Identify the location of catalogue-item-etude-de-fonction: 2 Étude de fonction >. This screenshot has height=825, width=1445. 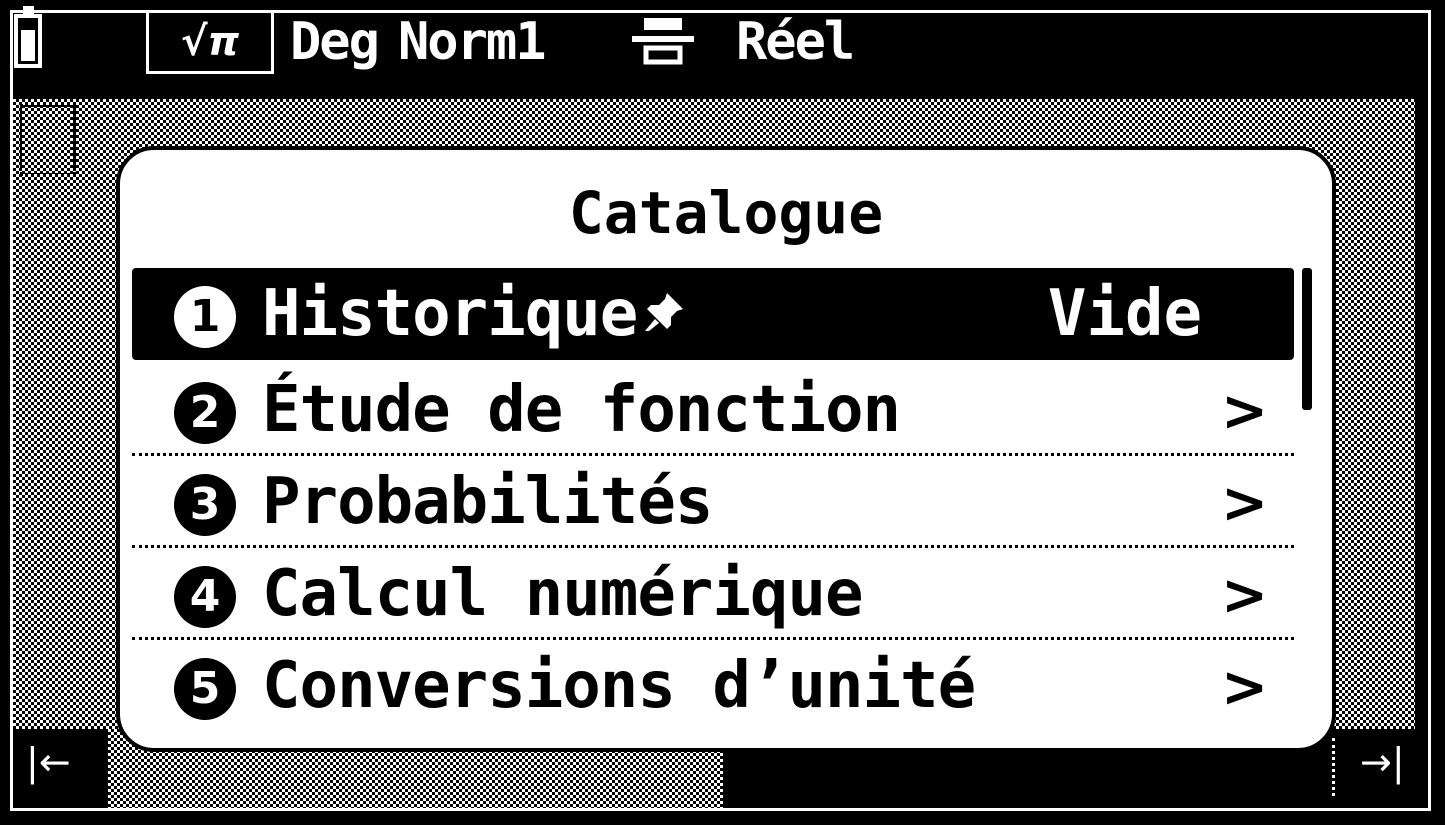
(713, 410).